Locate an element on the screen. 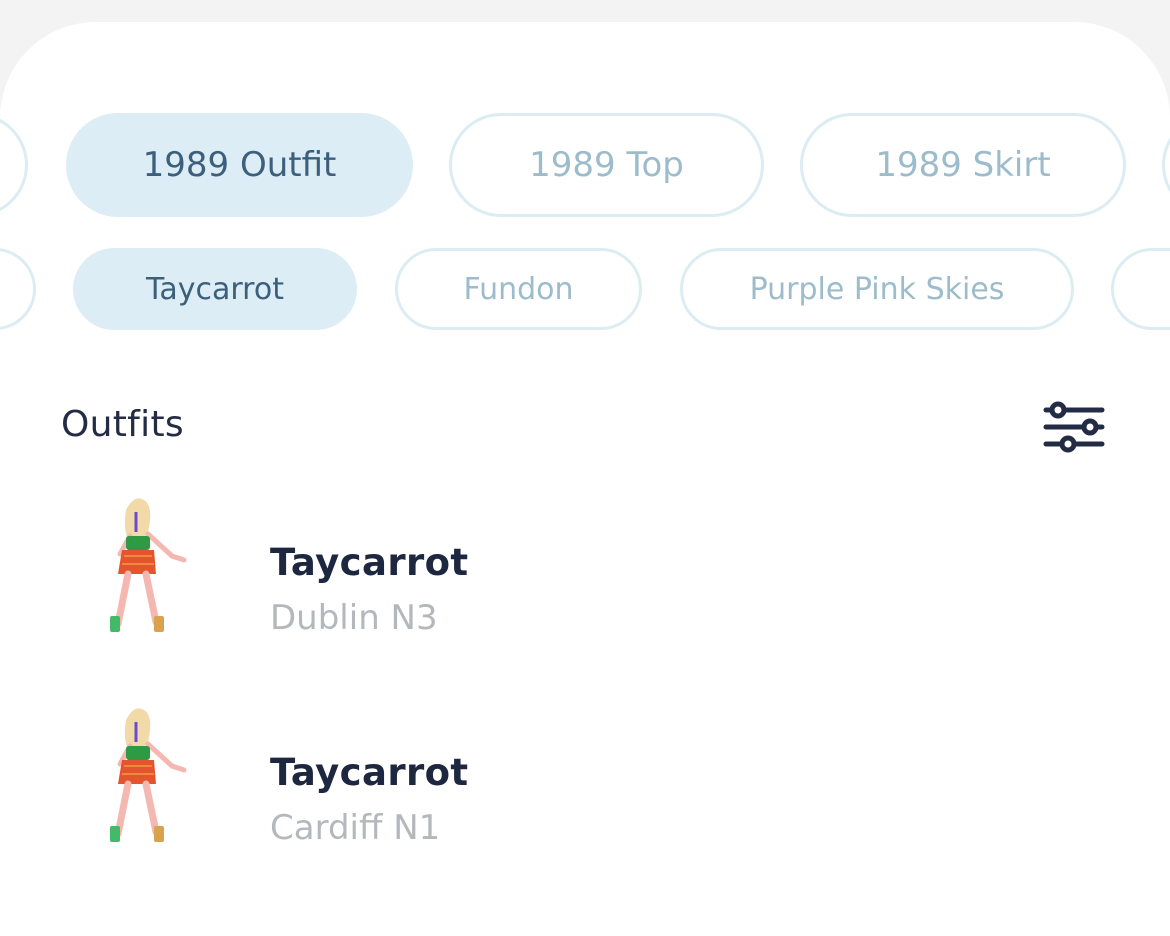 Image resolution: width=1170 pixels, height=936 pixels. style-chip-purple-pink-skies: Purple Pink Skies is located at coordinates (877, 289).